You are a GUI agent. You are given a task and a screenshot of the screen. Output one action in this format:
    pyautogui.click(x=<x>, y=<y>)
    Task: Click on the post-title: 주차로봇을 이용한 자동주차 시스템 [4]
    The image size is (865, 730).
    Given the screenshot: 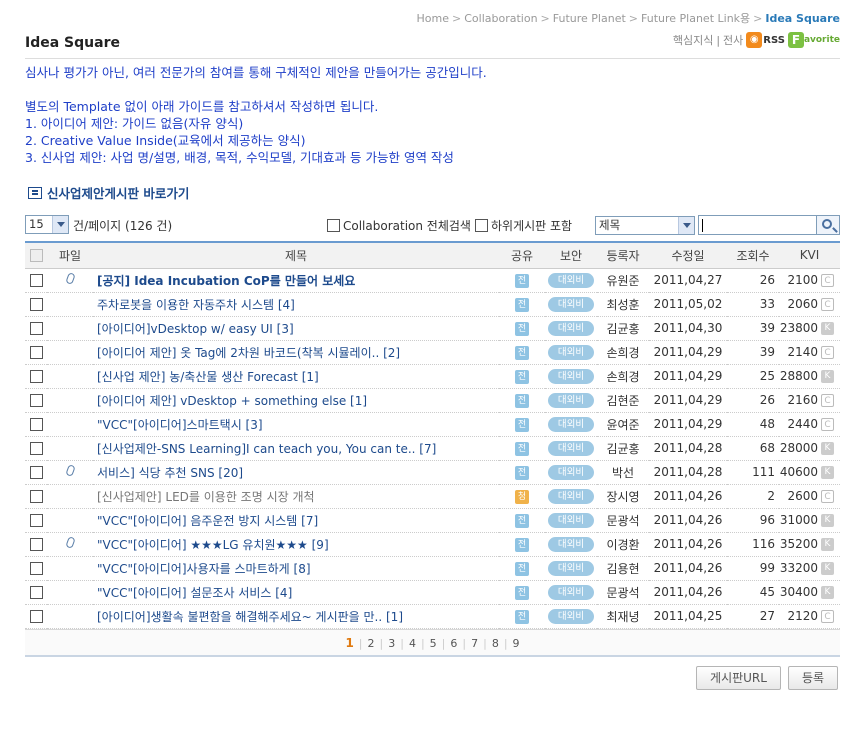 What is the action you would take?
    pyautogui.click(x=296, y=304)
    